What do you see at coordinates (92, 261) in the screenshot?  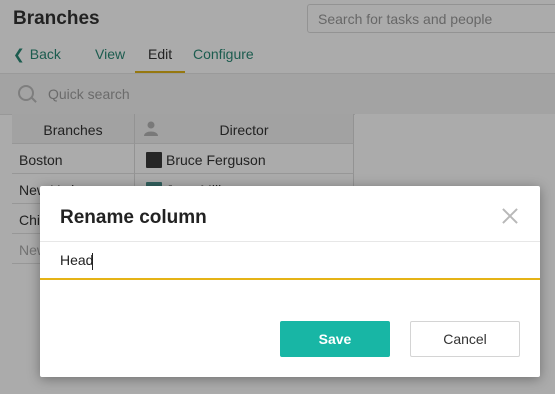 I see `text-caret` at bounding box center [92, 261].